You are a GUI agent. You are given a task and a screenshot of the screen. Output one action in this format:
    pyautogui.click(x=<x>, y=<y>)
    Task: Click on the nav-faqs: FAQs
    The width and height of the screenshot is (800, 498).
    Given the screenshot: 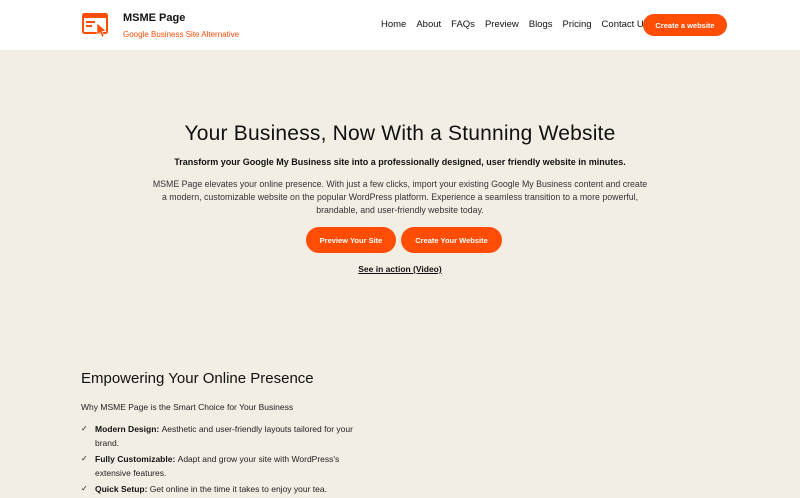 What is the action you would take?
    pyautogui.click(x=463, y=24)
    